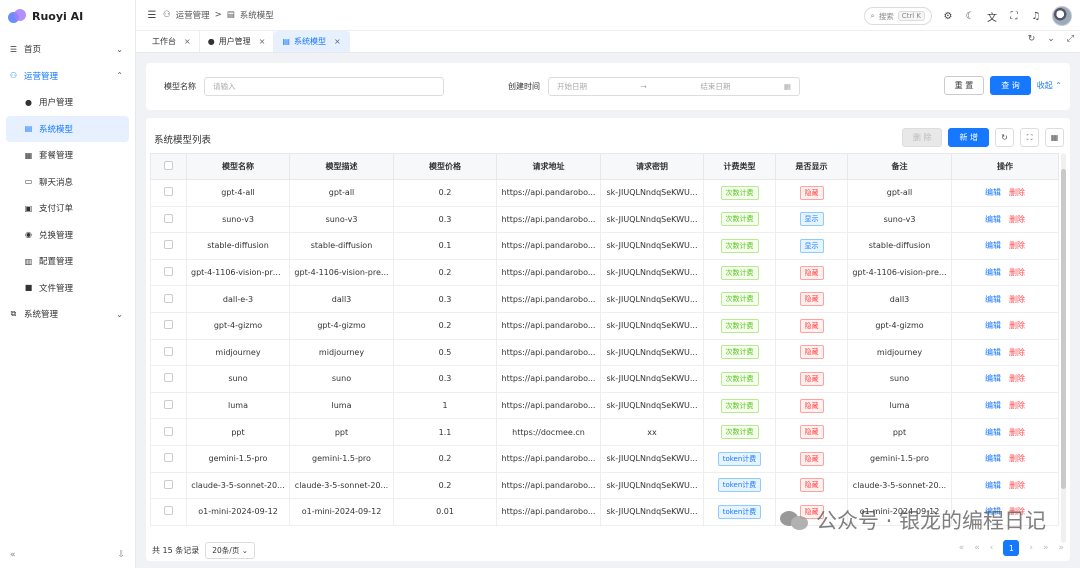 The width and height of the screenshot is (1080, 568). Describe the element at coordinates (674, 86) in the screenshot. I see `date-range-picker: 开始日期 → 结束日期 ▦` at that location.